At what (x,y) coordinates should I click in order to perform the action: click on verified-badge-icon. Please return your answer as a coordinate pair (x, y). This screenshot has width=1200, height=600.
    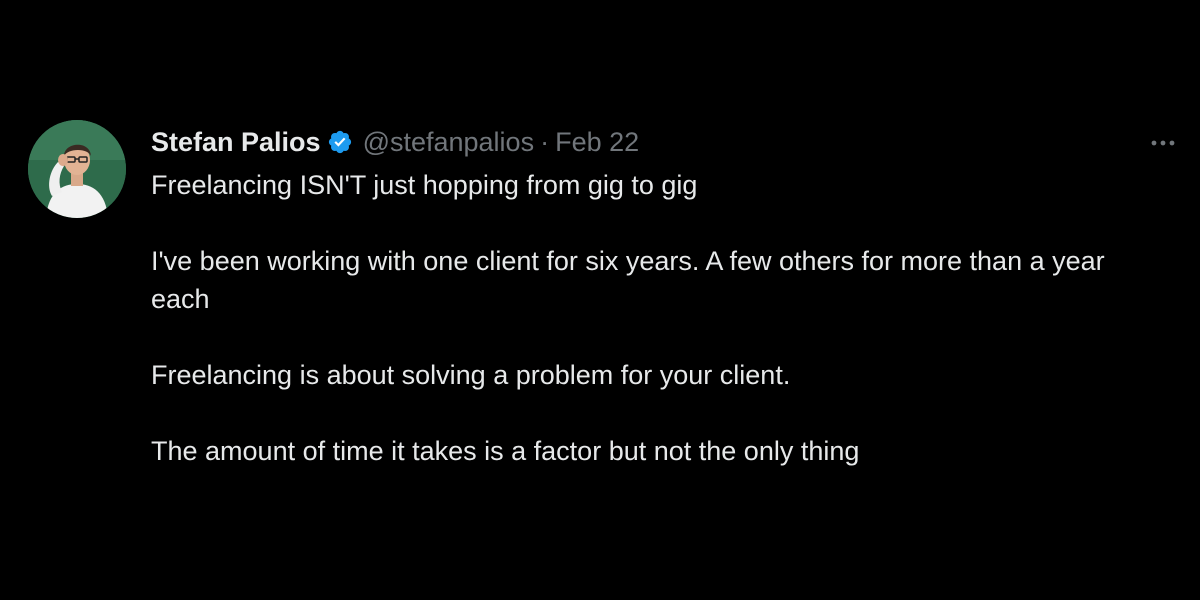
    Looking at the image, I should click on (340, 142).